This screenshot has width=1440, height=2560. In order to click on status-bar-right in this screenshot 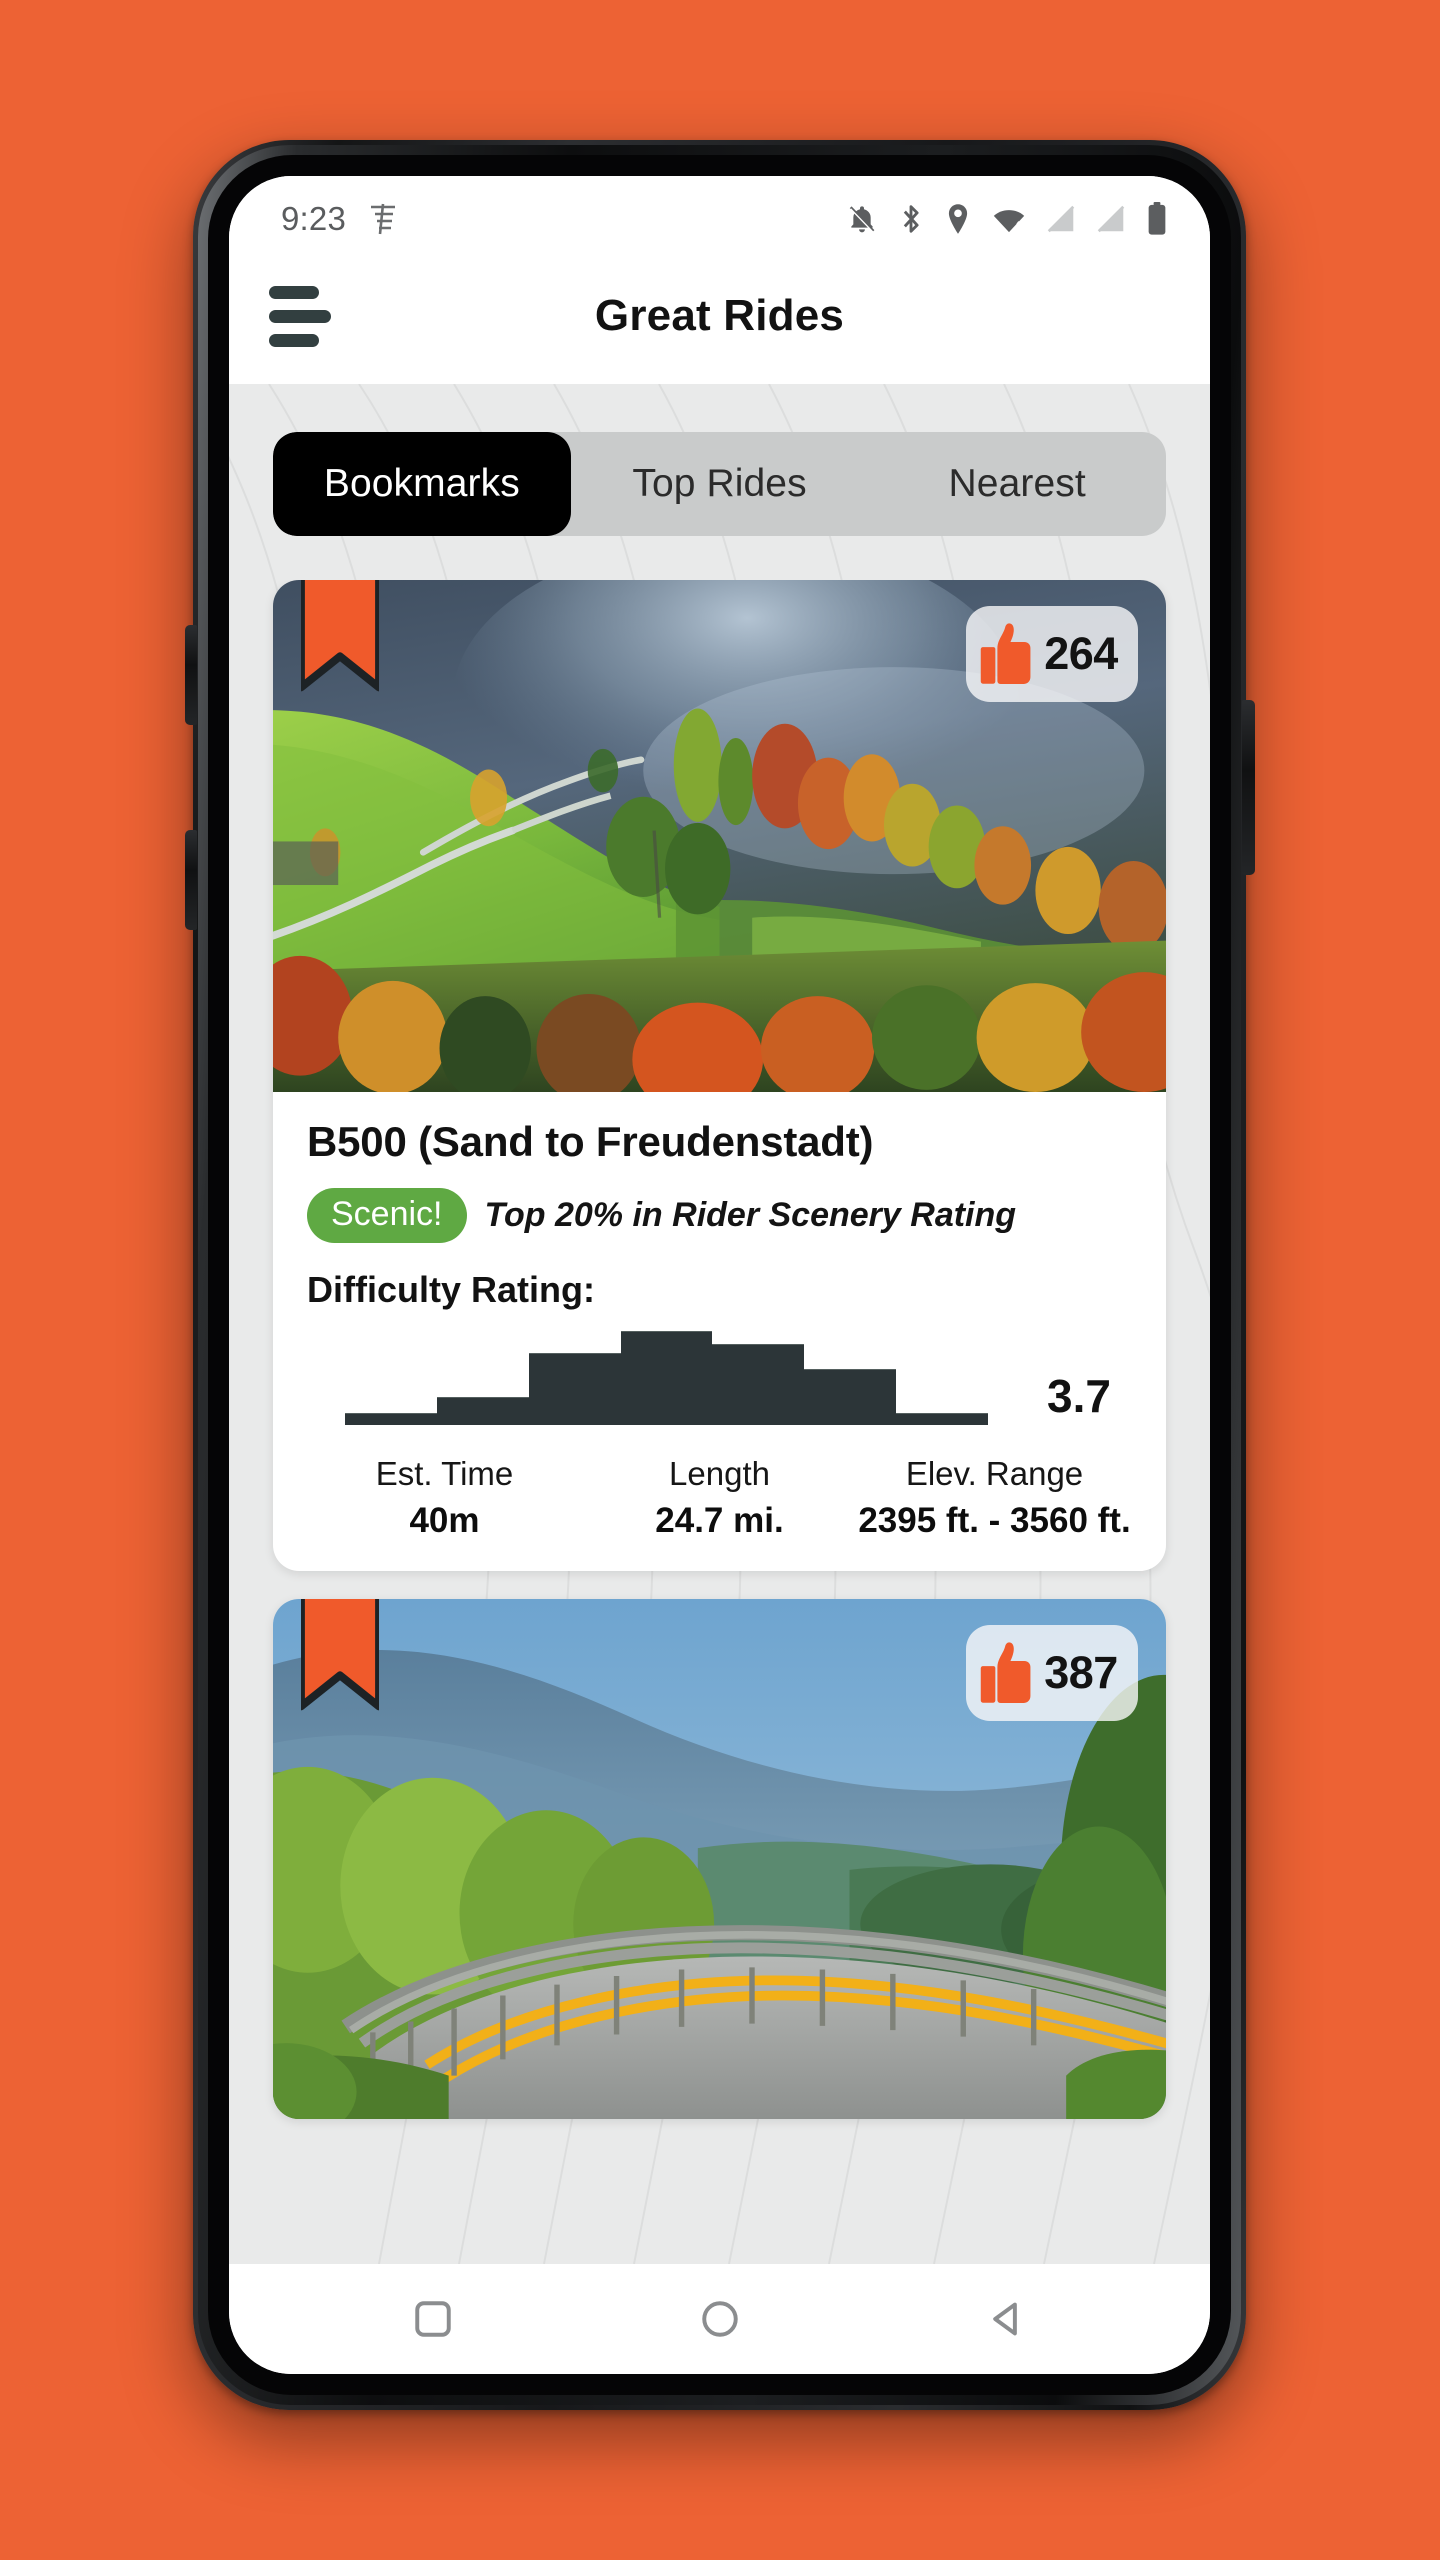, I will do `click(1007, 219)`.